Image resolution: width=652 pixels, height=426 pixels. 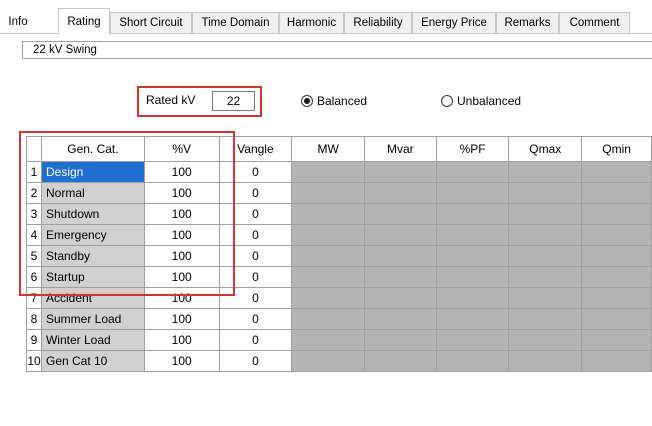 What do you see at coordinates (594, 22) in the screenshot?
I see `tab-comment: Comment` at bounding box center [594, 22].